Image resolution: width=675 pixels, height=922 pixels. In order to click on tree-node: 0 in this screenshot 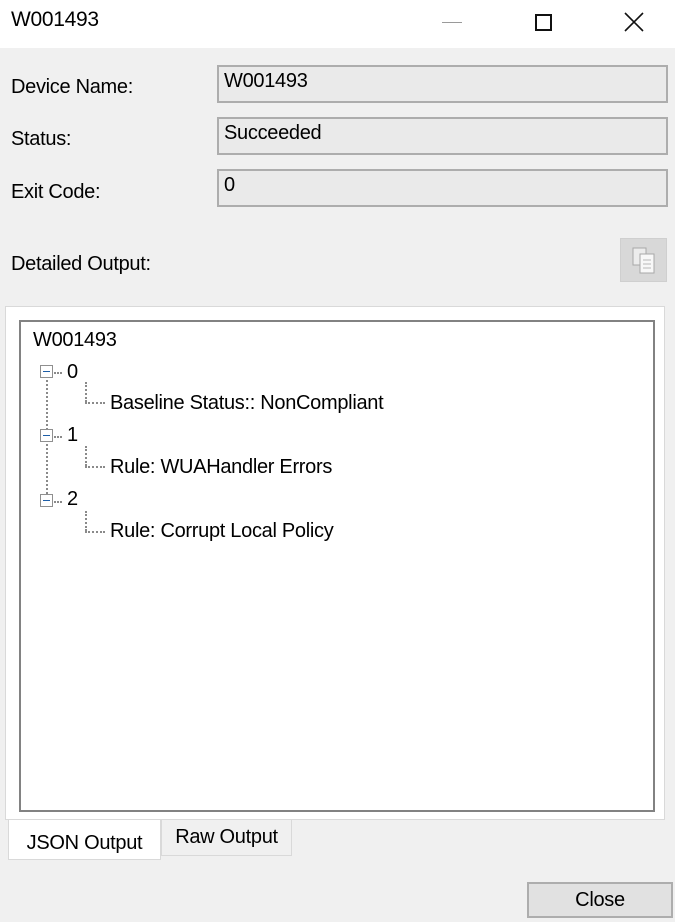, I will do `click(72, 372)`.